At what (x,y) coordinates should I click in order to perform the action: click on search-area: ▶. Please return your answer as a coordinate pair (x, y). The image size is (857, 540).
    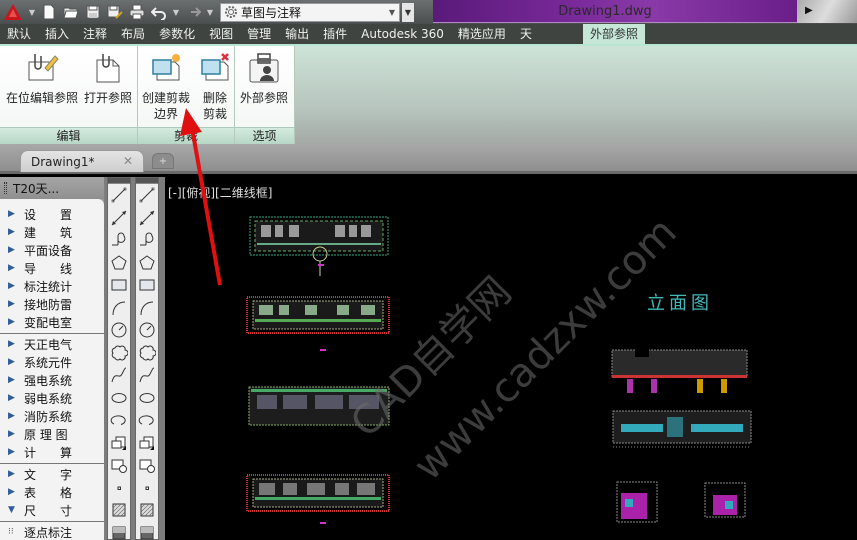
    Looking at the image, I should click on (827, 11).